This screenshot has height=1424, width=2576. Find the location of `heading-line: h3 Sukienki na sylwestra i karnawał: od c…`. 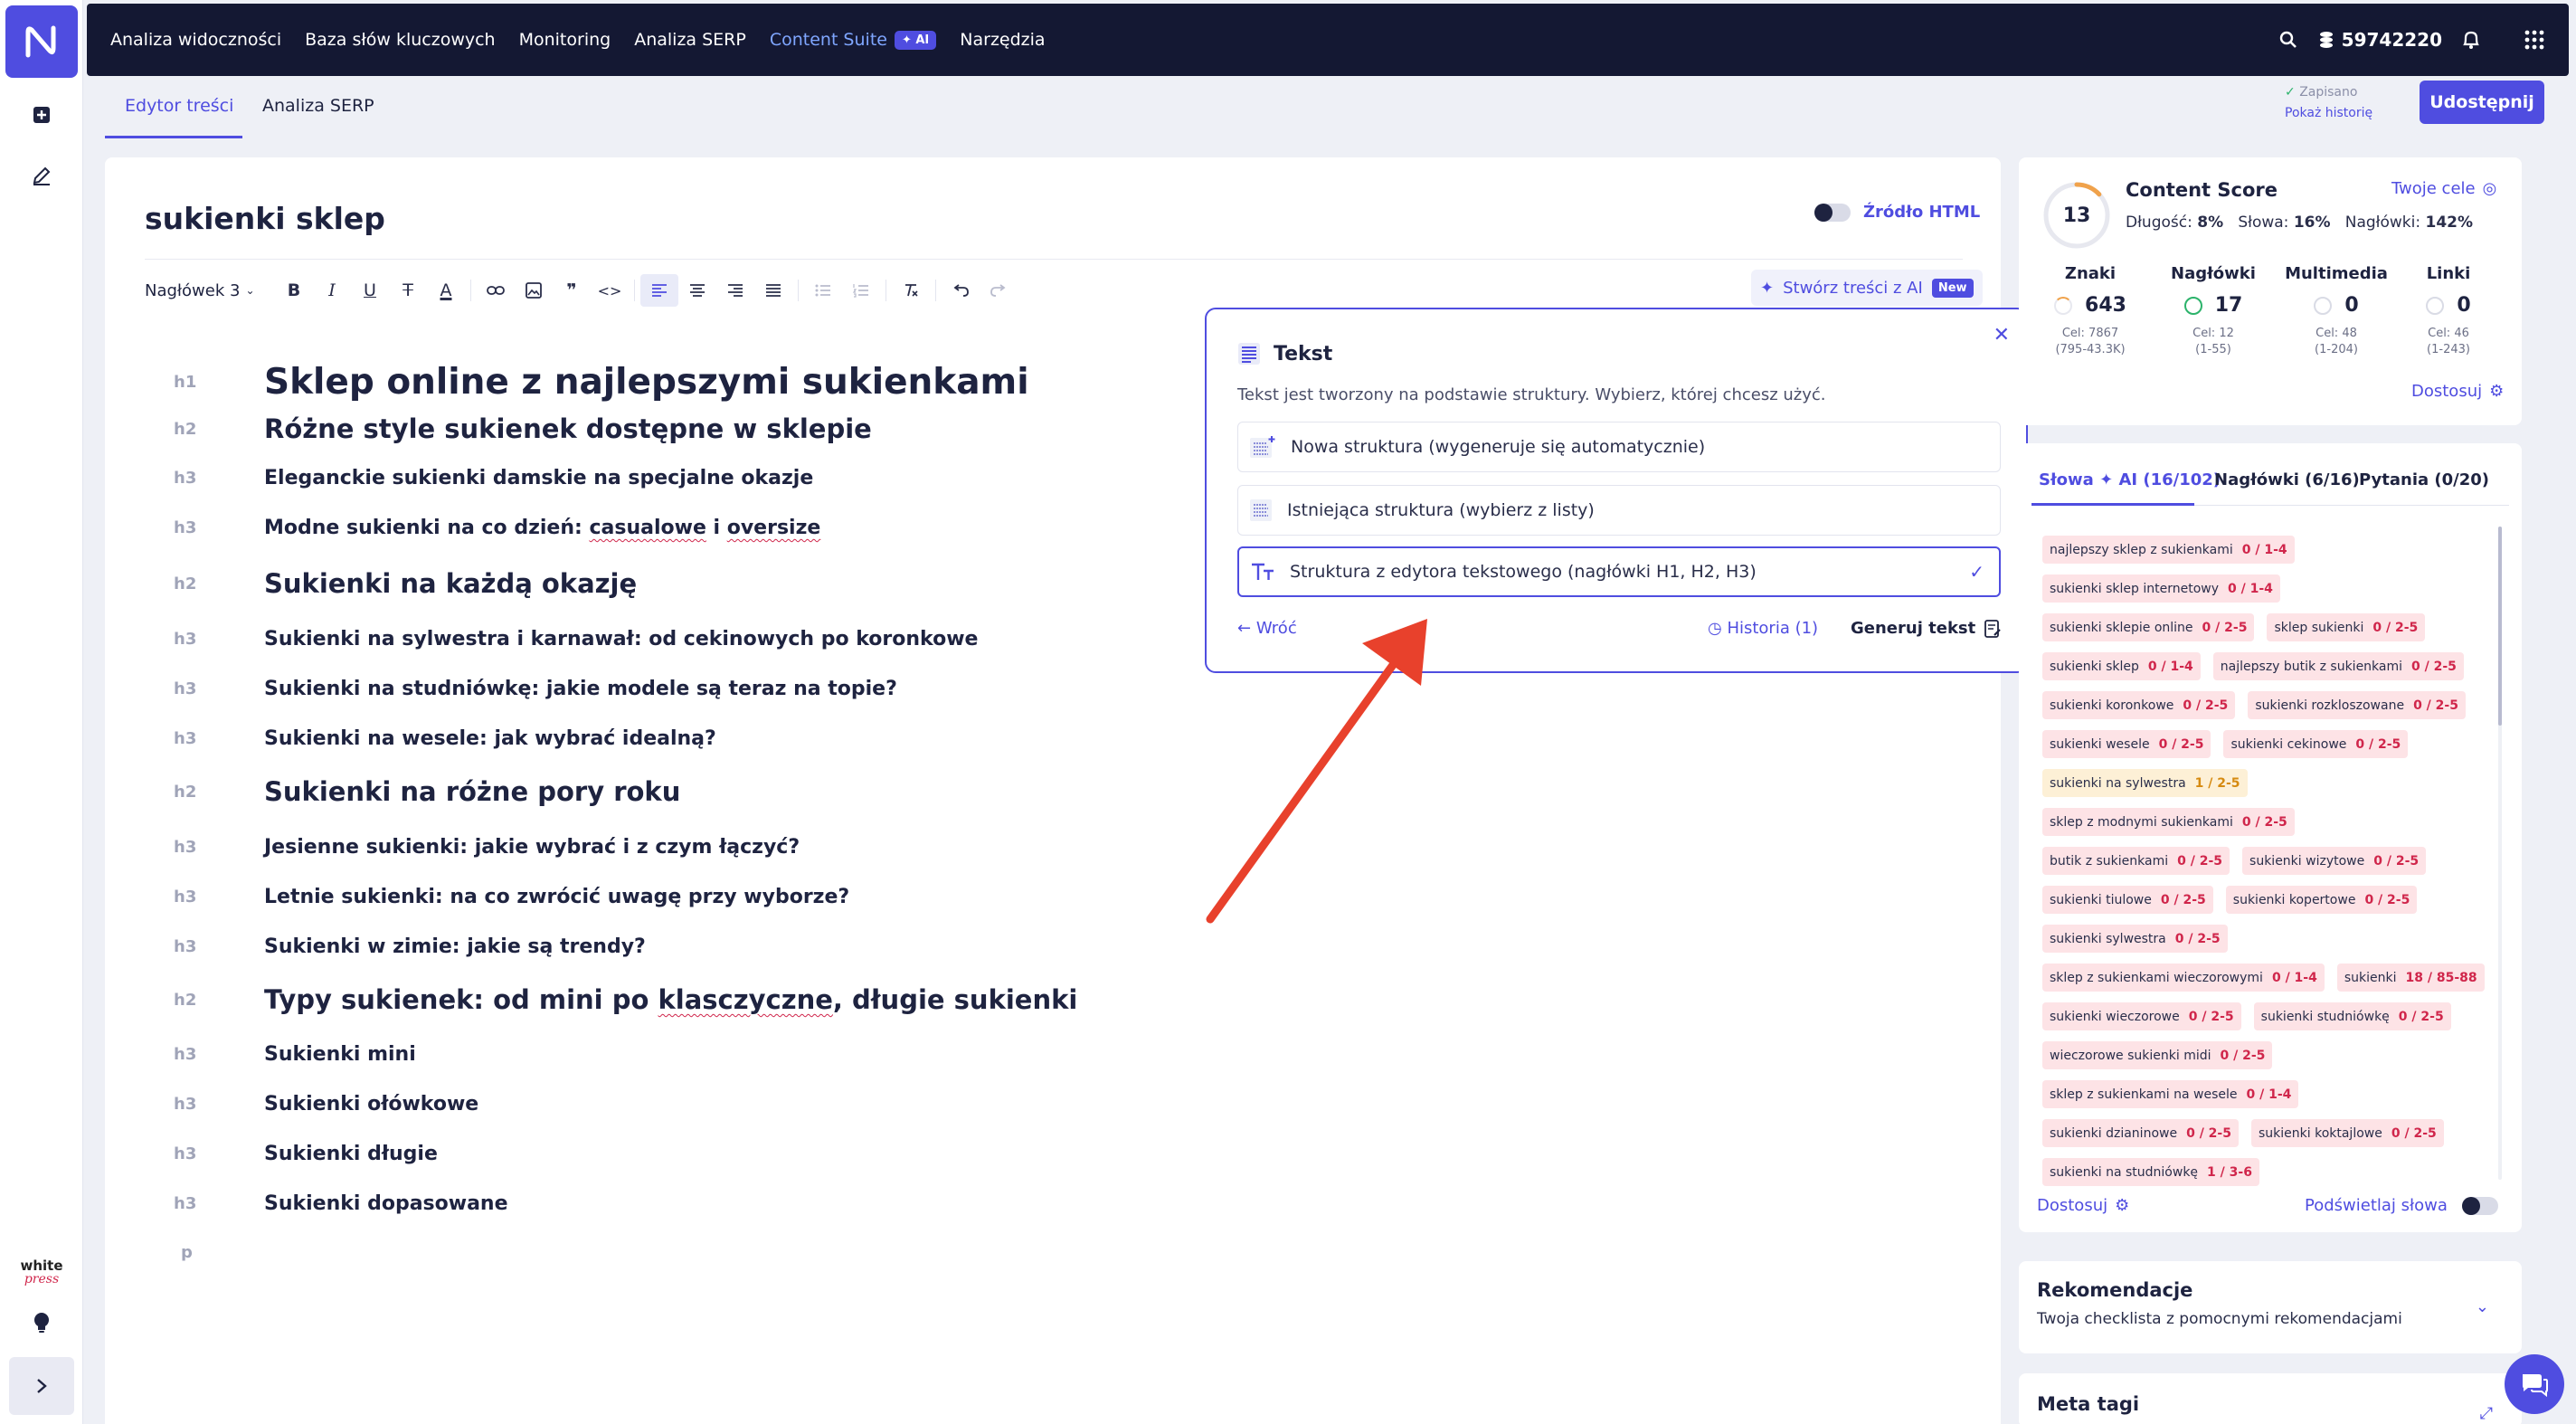

heading-line: h3 Sukienki na sylwestra i karnawał: od c… is located at coordinates (576, 639).